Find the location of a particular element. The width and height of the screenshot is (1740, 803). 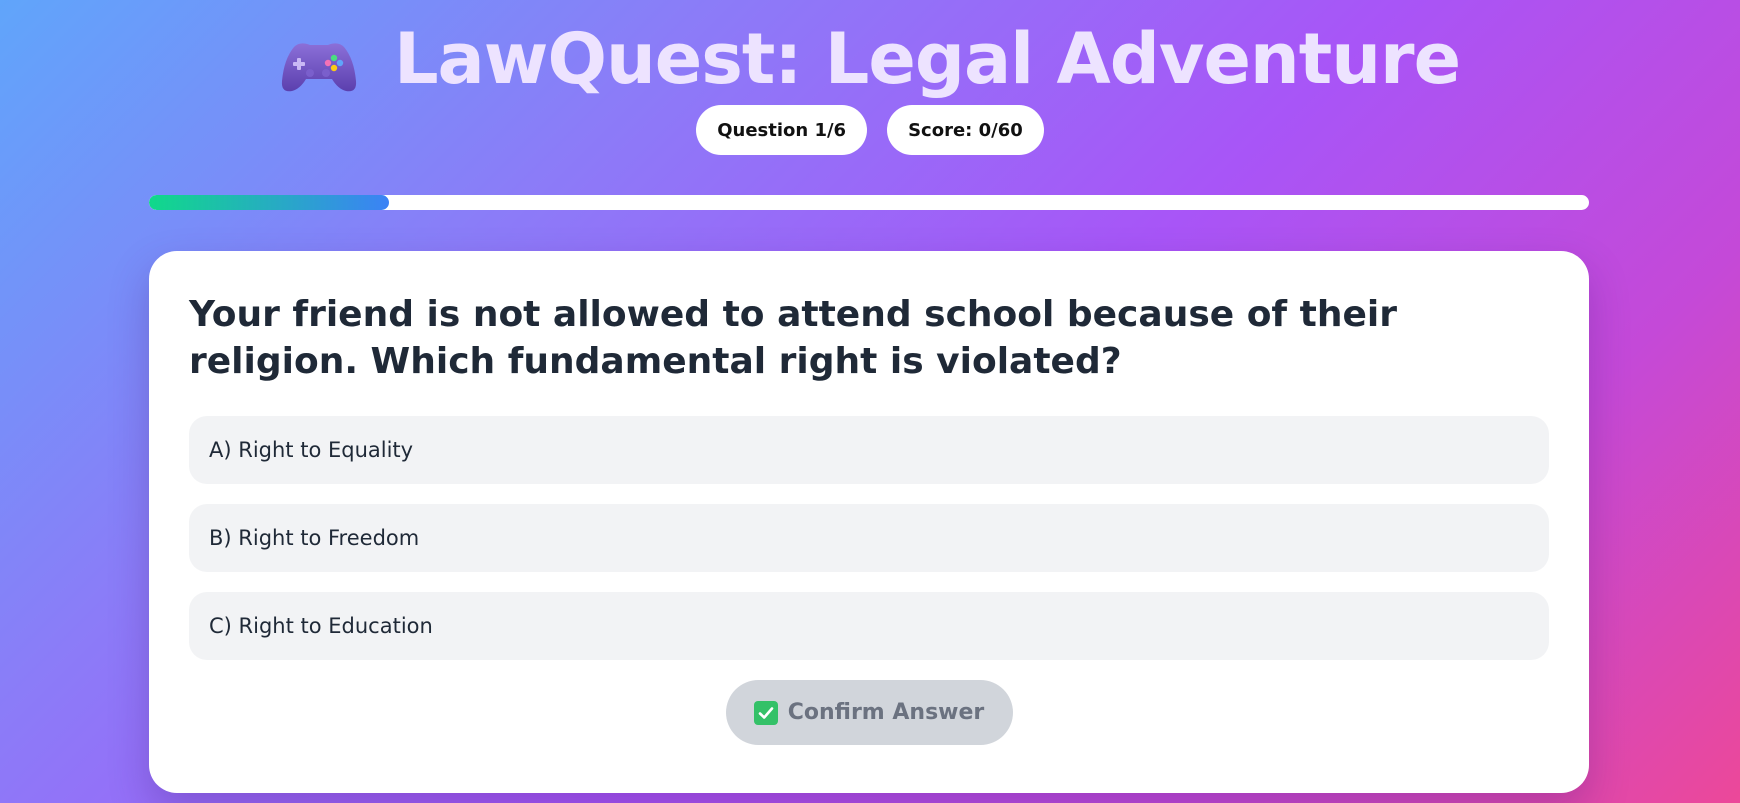

option-a: A) Right to Equality is located at coordinates (869, 450).